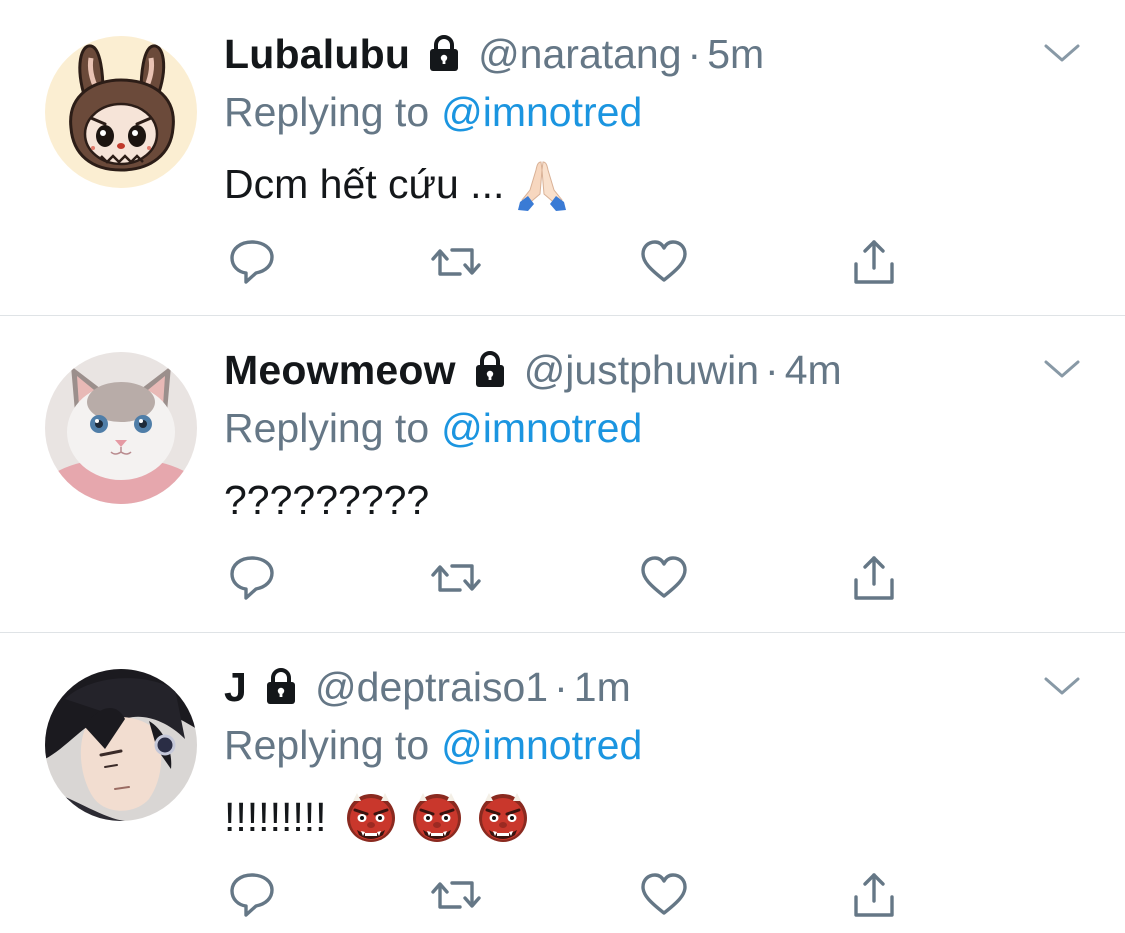 Image resolution: width=1125 pixels, height=933 pixels. I want to click on tweet-header: Lubalubu @naratang · 5m, so click(494, 54).